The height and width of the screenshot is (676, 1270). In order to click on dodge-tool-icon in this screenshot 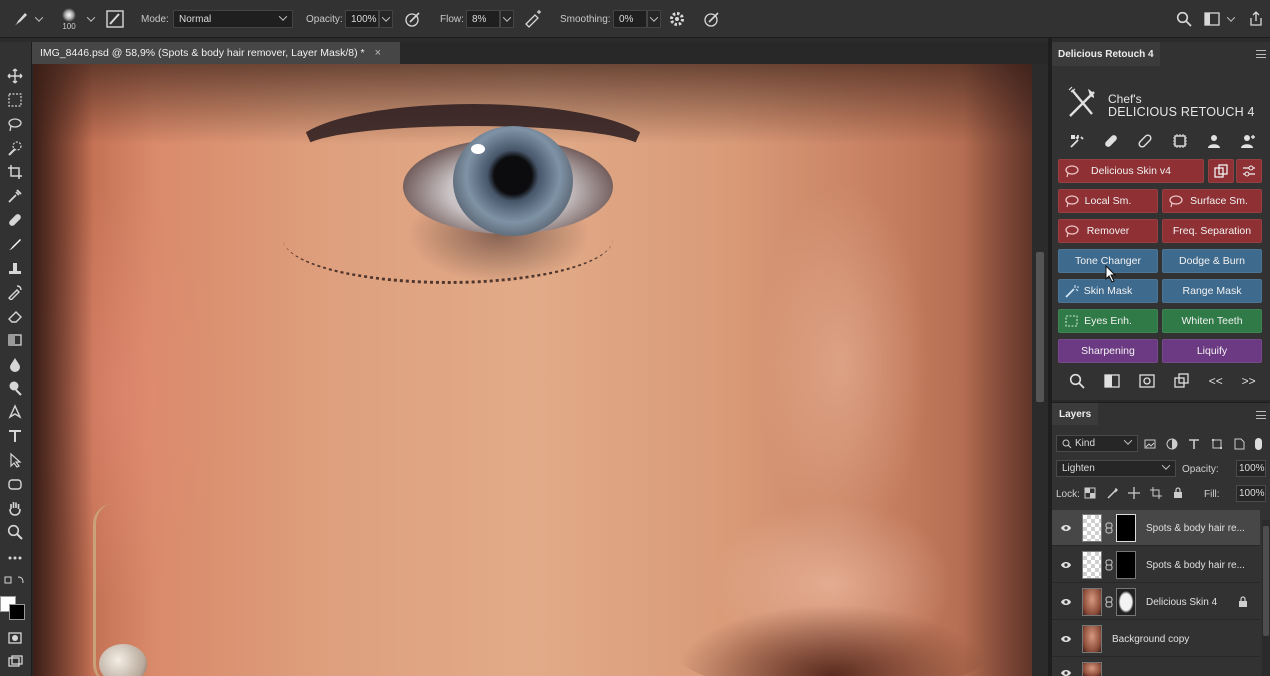, I will do `click(15, 388)`.